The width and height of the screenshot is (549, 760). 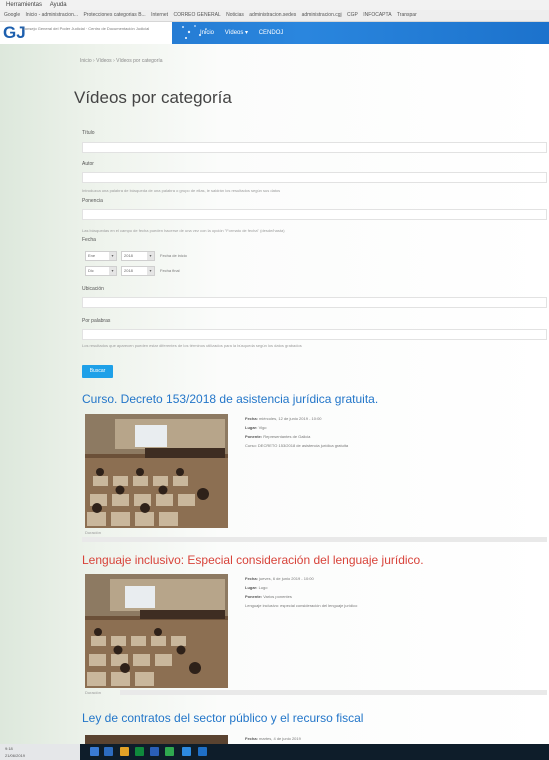 I want to click on bookmark-item: administracion.sedes, so click(x=272, y=15).